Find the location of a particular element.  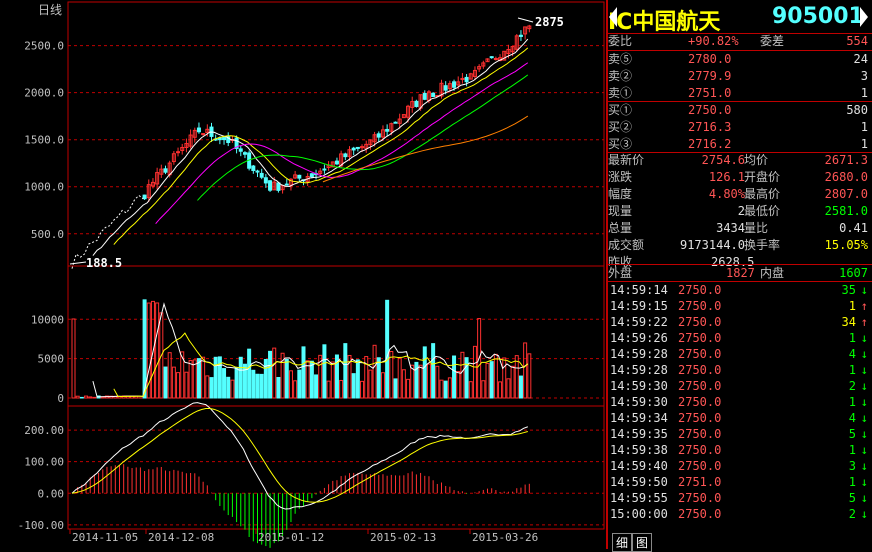

stat-value: 2807.0 is located at coordinates (846, 194).